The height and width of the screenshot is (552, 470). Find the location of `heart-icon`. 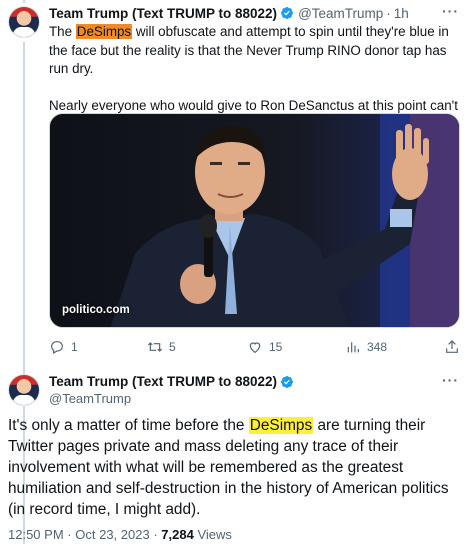

heart-icon is located at coordinates (255, 348).